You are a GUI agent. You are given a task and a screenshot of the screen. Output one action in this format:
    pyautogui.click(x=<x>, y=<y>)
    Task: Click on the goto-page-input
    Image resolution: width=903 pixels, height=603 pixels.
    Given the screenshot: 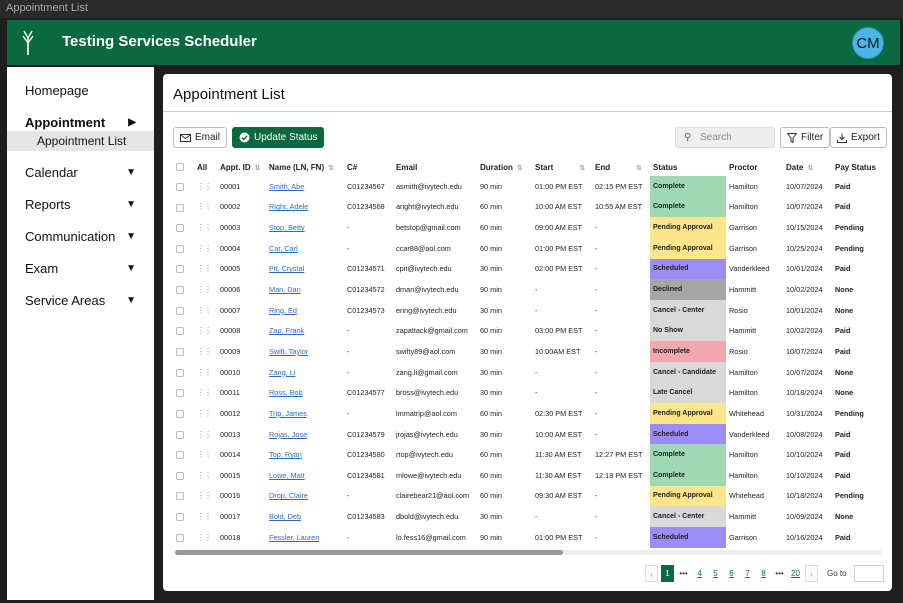 What is the action you would take?
    pyautogui.click(x=868, y=573)
    